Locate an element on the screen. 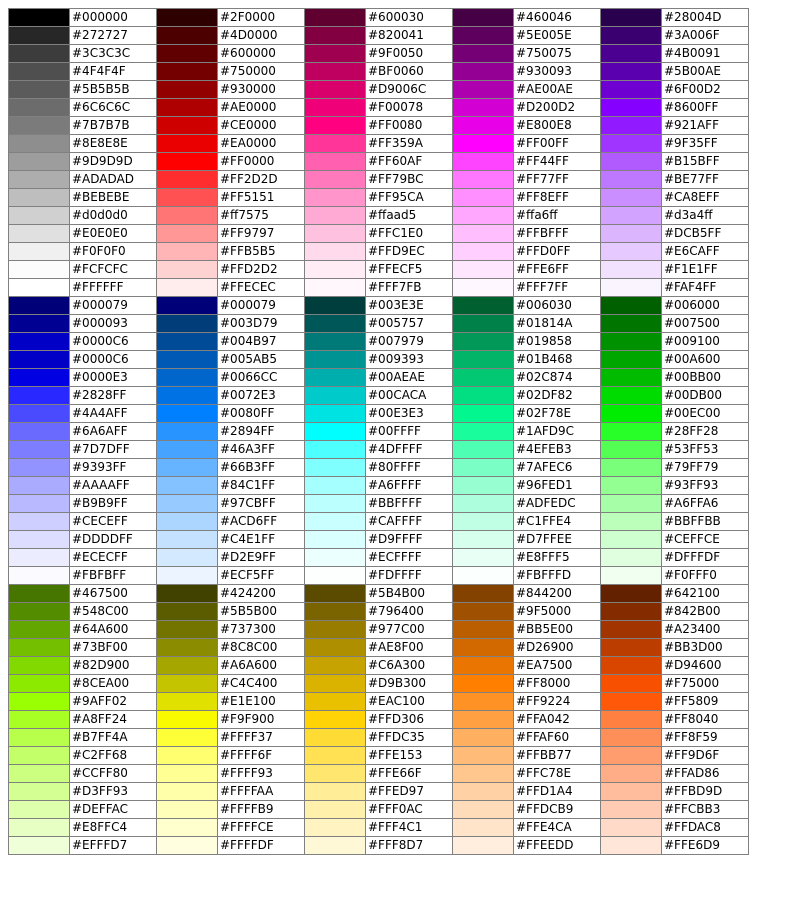  hex-code-label: #EA7500 is located at coordinates (557, 665).